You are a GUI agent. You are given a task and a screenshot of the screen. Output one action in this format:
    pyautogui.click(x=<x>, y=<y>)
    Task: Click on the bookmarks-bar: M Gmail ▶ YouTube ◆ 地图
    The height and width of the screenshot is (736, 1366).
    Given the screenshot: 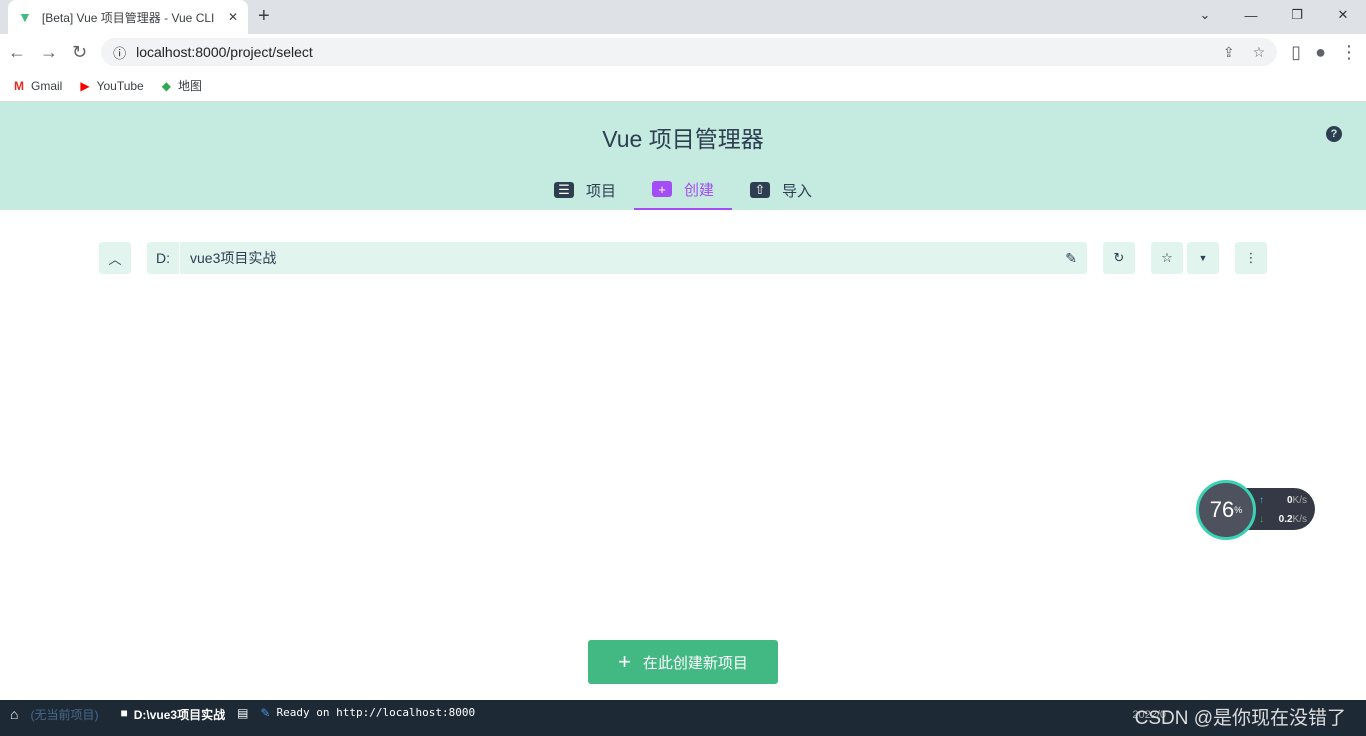 What is the action you would take?
    pyautogui.click(x=683, y=86)
    